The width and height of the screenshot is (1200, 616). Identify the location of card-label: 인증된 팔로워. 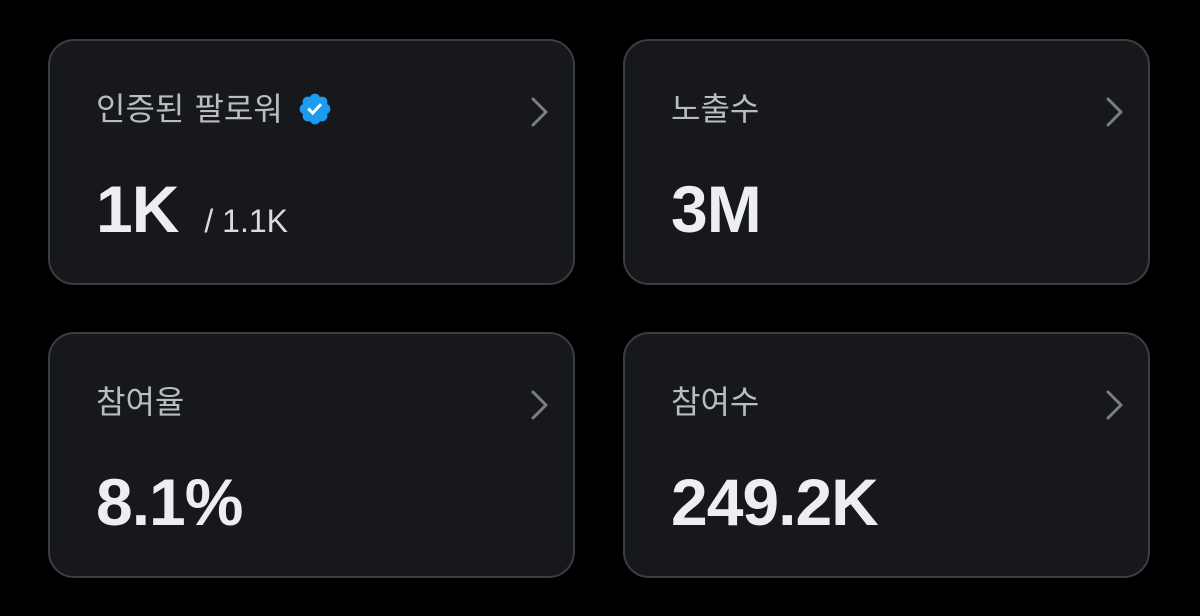
(189, 109).